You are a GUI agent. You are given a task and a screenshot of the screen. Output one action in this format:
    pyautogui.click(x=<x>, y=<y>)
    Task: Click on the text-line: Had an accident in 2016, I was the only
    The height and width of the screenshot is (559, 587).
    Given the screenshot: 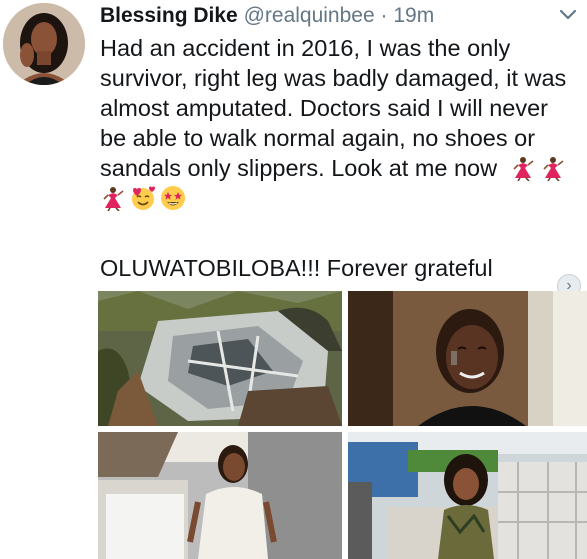 What is the action you would take?
    pyautogui.click(x=305, y=48)
    